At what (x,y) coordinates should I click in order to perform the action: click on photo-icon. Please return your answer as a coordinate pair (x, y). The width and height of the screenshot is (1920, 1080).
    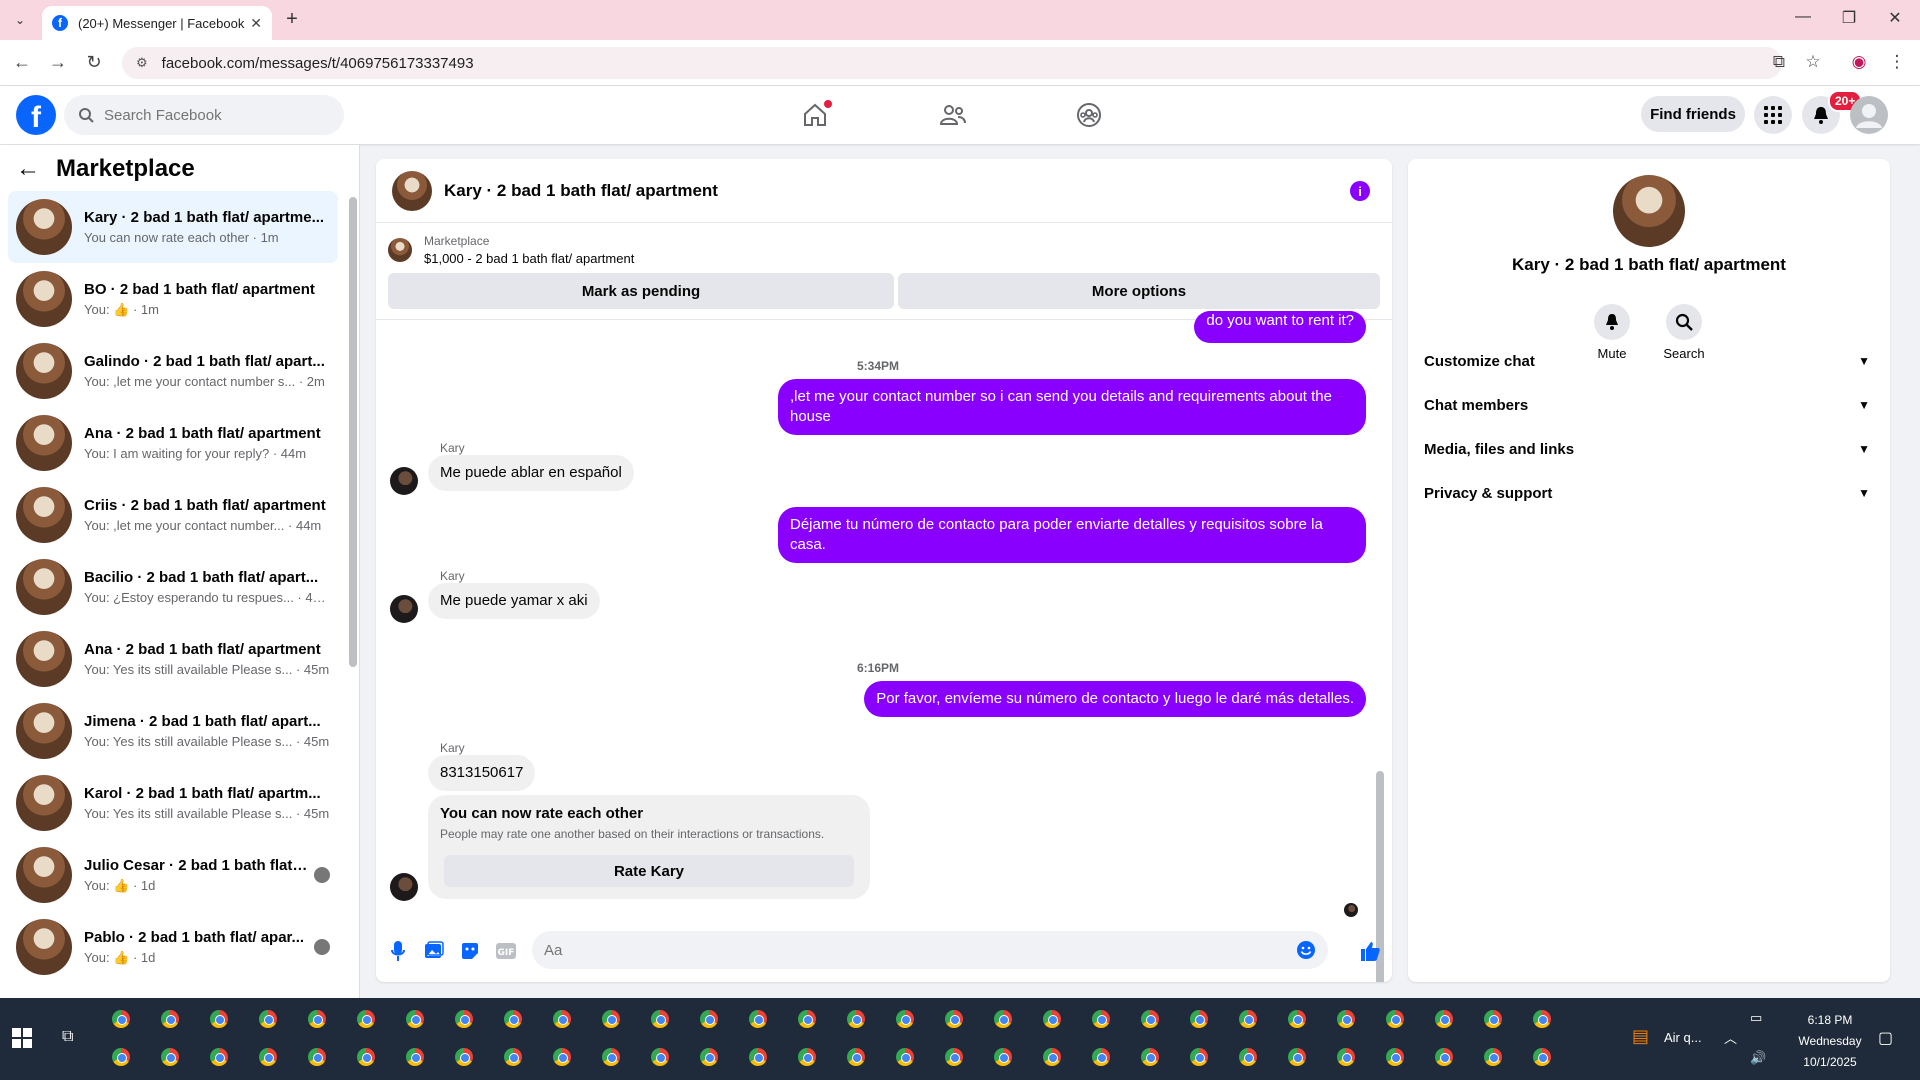
    Looking at the image, I should click on (434, 951).